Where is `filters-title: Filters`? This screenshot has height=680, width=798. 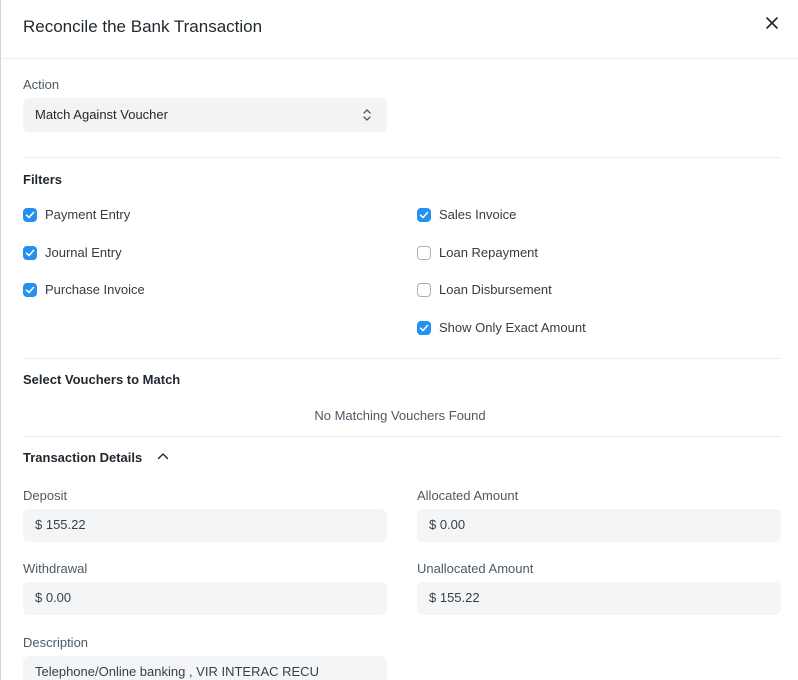 filters-title: Filters is located at coordinates (43, 179).